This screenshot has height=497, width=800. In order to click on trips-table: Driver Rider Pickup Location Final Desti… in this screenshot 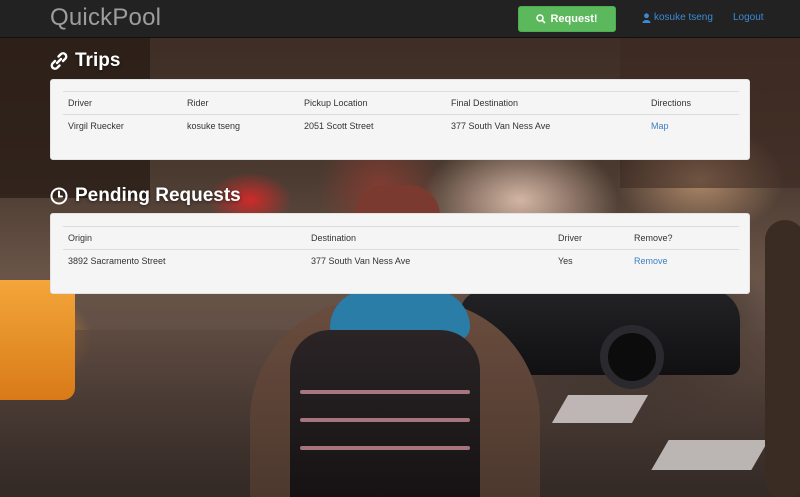, I will do `click(401, 114)`.